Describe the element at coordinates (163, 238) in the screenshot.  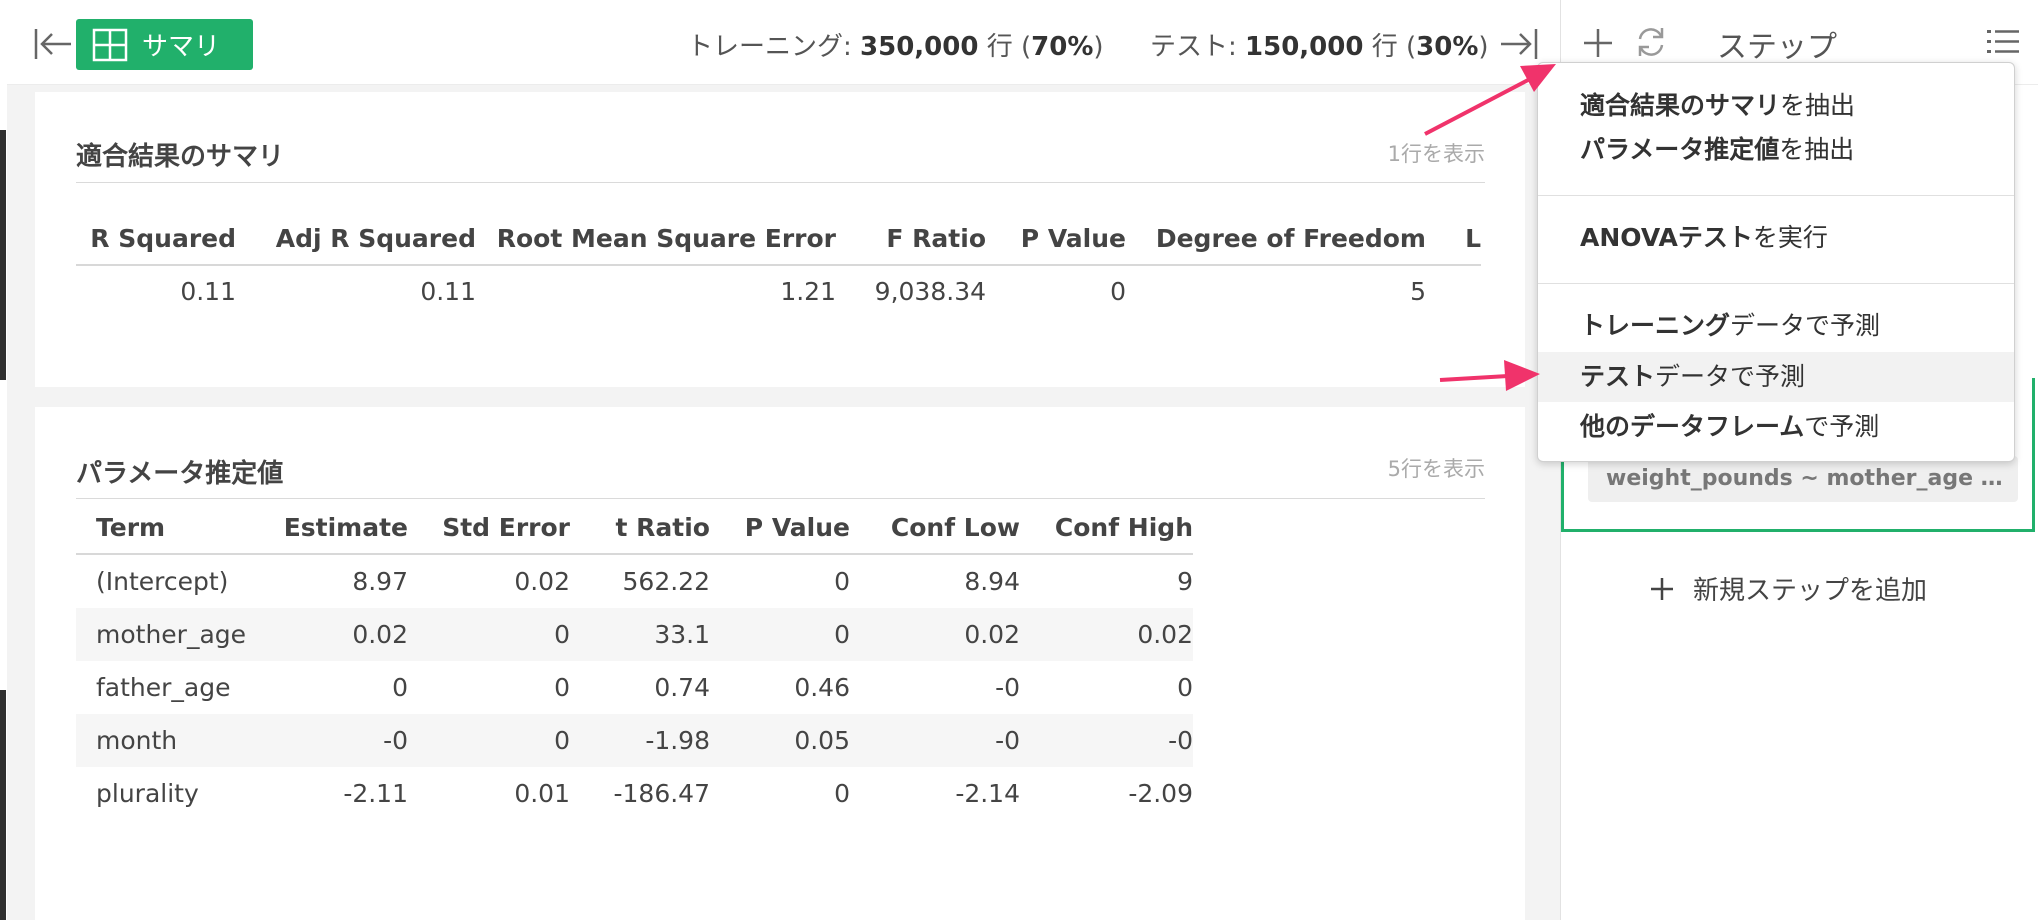
I see `column-header: R Squared` at that location.